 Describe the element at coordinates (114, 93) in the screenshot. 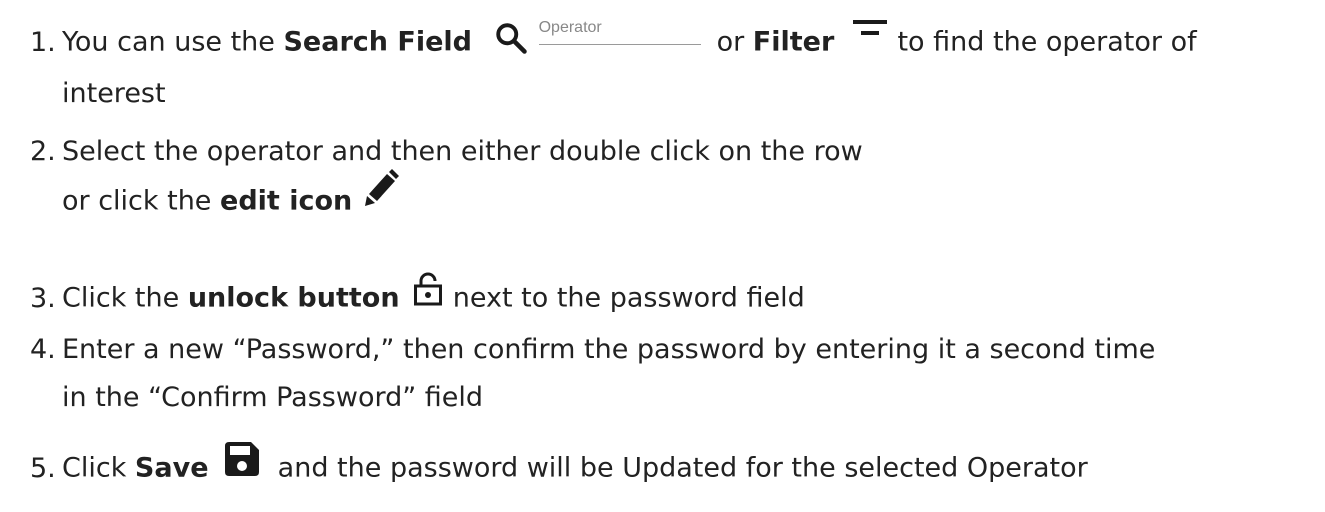

I see `step-text: interest` at that location.